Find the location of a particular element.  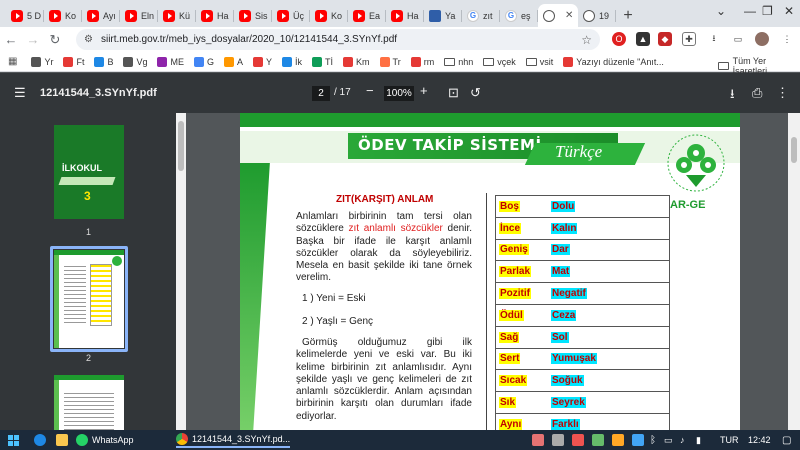

back-icon: ← is located at coordinates (11, 39).